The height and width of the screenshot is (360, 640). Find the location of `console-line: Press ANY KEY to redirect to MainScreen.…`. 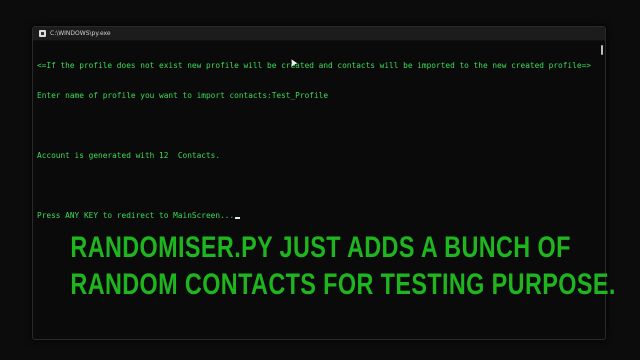

console-line: Press ANY KEY to redirect to MainScreen.… is located at coordinates (136, 215).